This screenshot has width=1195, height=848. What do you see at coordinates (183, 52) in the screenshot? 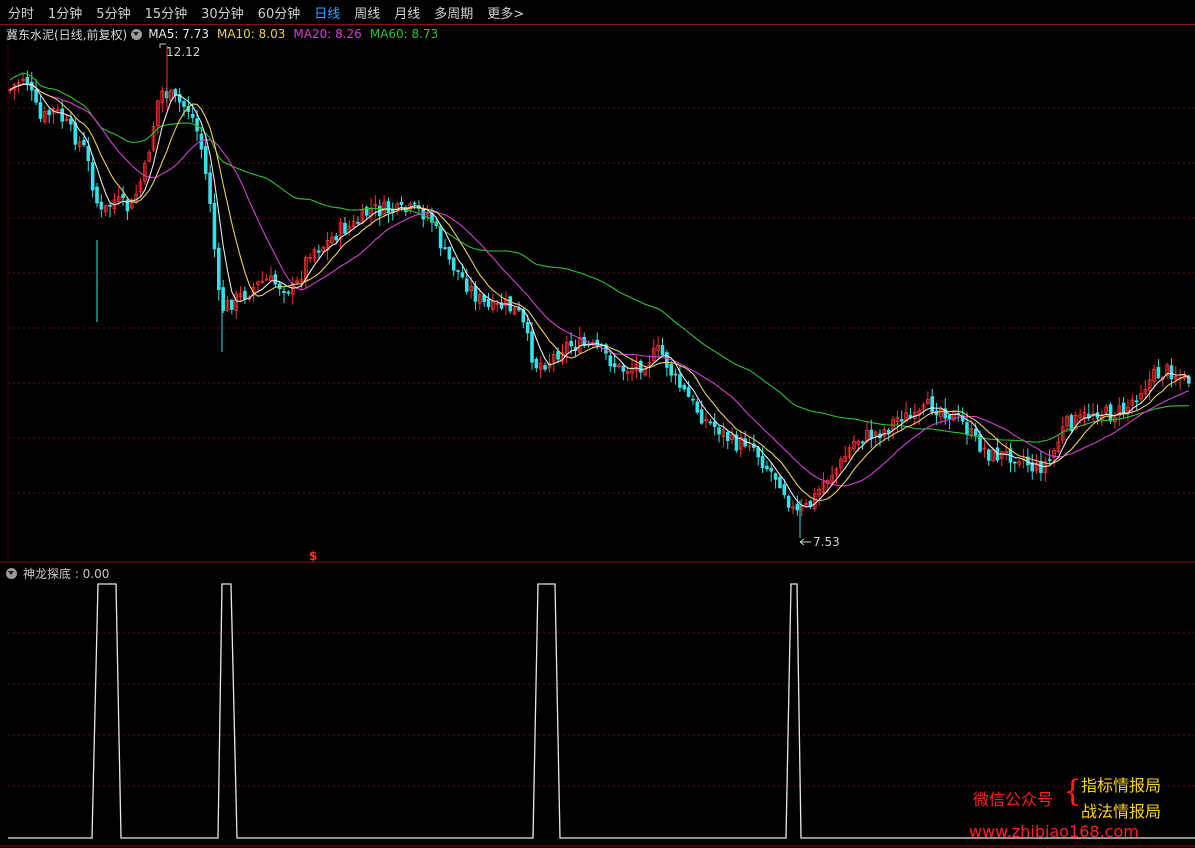
I see `high-price-label: 12.12` at bounding box center [183, 52].